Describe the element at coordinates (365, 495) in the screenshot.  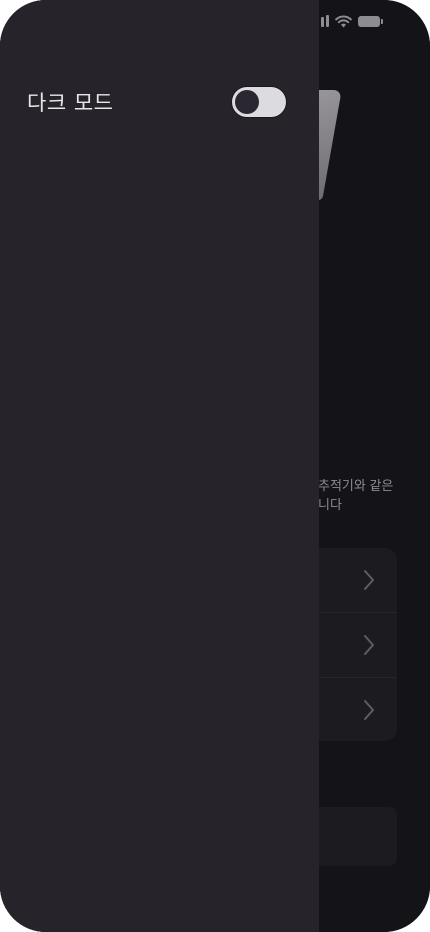
I see `description-text: 추적기와 같은 니다` at that location.